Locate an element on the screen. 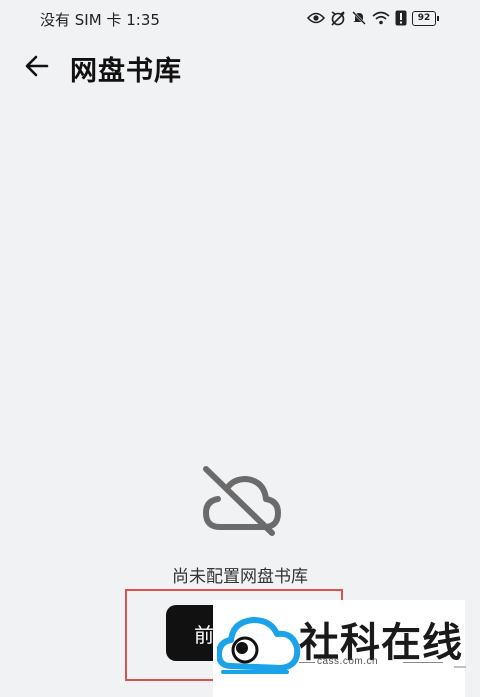 Image resolution: width=480 pixels, height=697 pixels. cloud-off-icon is located at coordinates (242, 501).